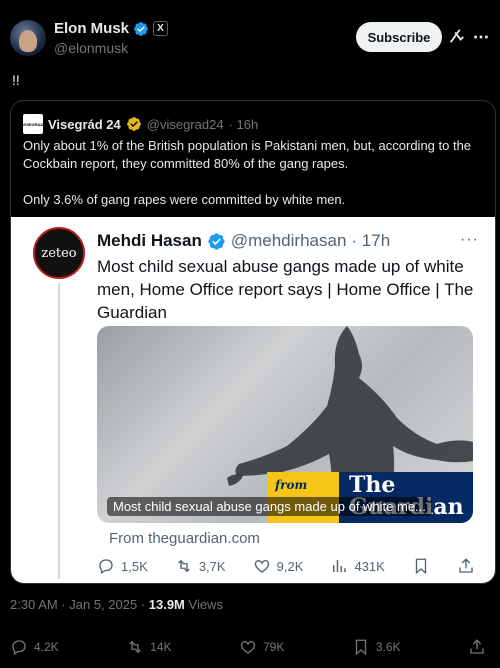 The height and width of the screenshot is (668, 500). Describe the element at coordinates (141, 28) in the screenshot. I see `verified-badge-icon` at that location.